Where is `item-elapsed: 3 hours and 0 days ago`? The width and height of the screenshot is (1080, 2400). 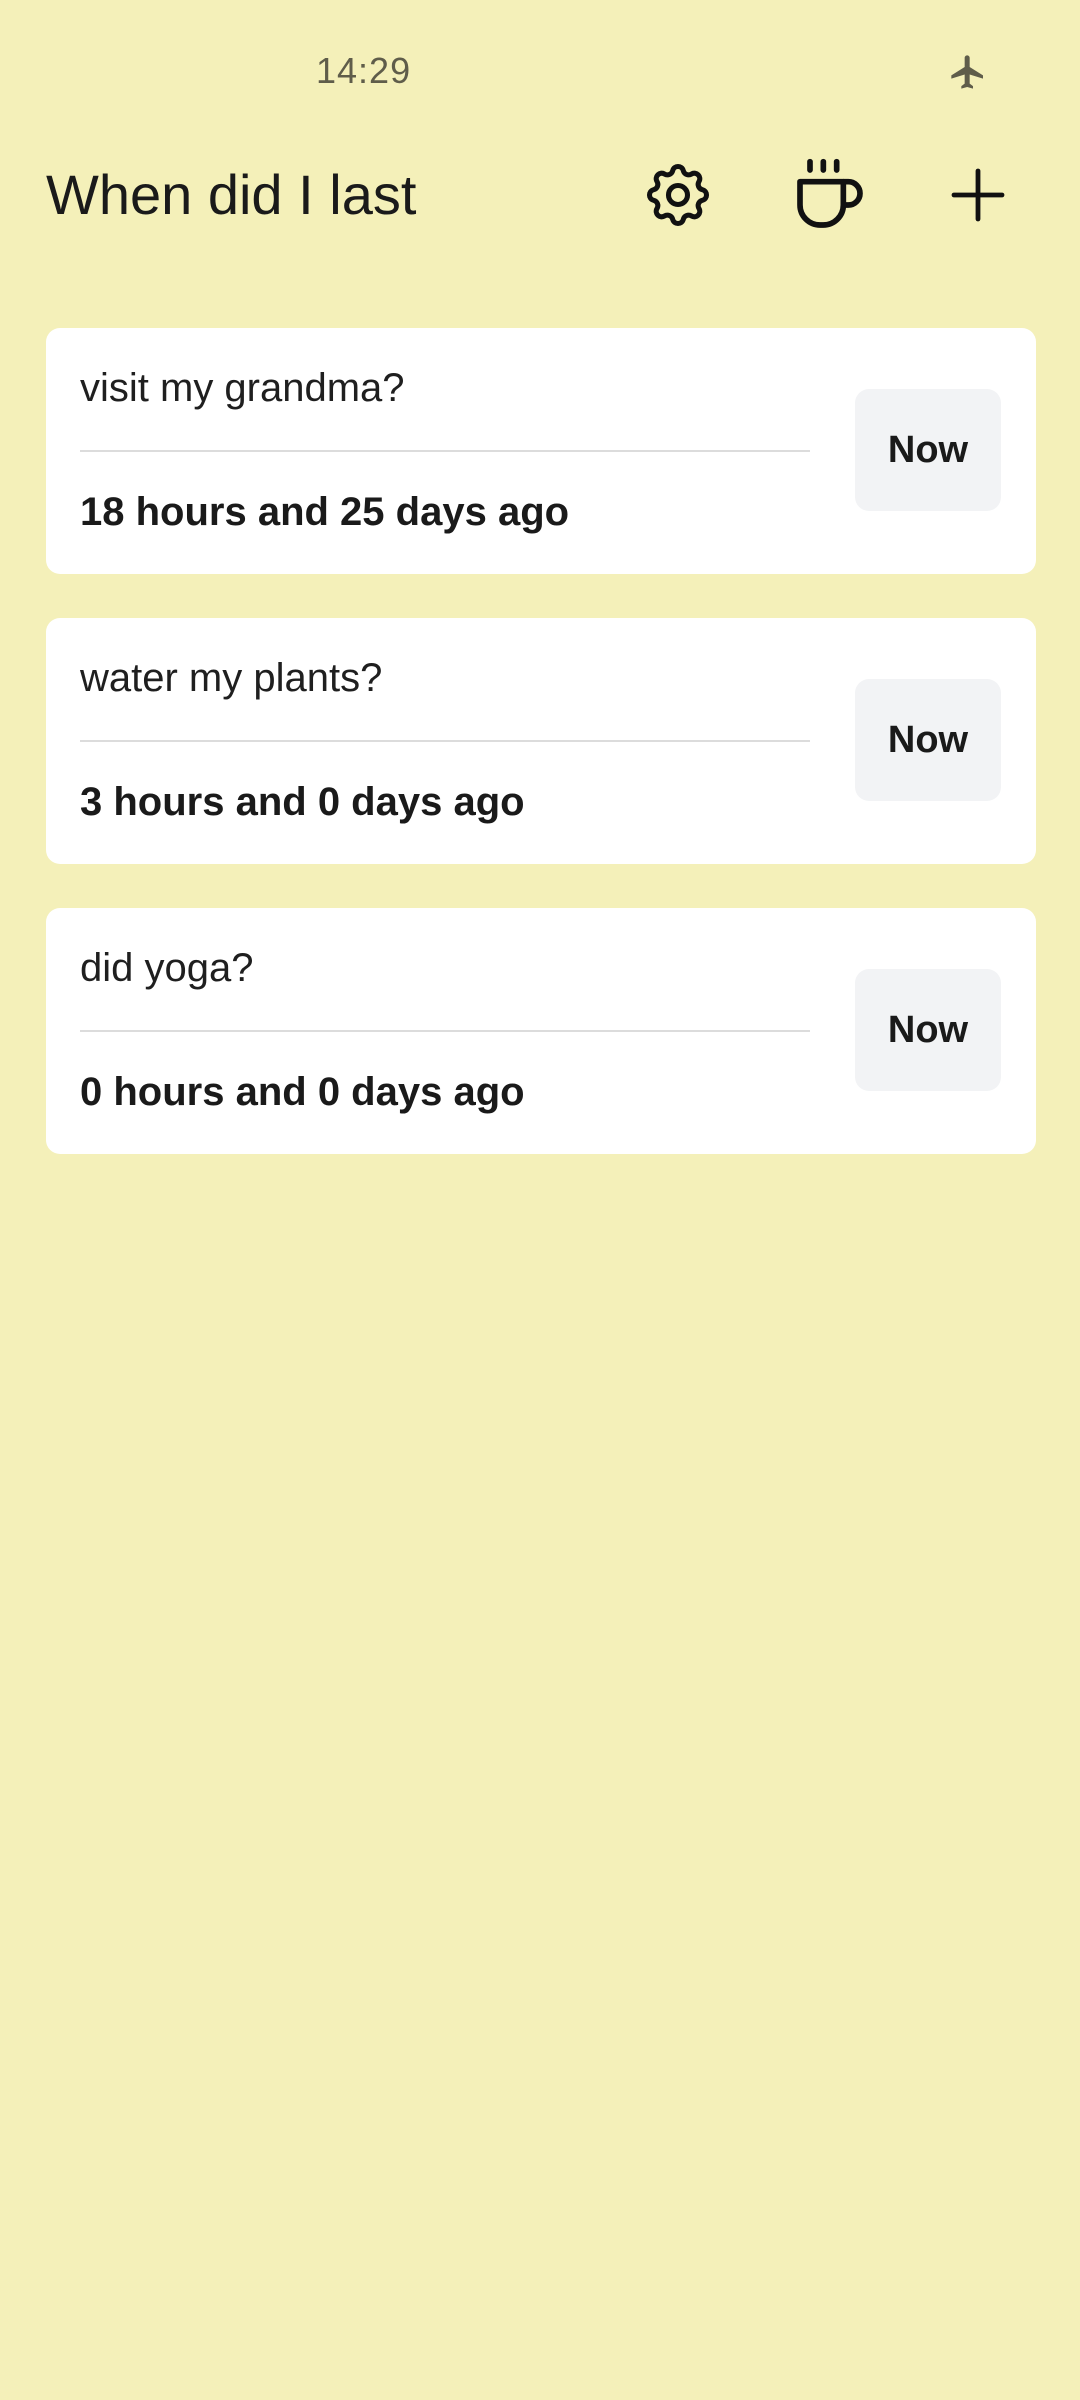 item-elapsed: 3 hours and 0 days ago is located at coordinates (302, 802).